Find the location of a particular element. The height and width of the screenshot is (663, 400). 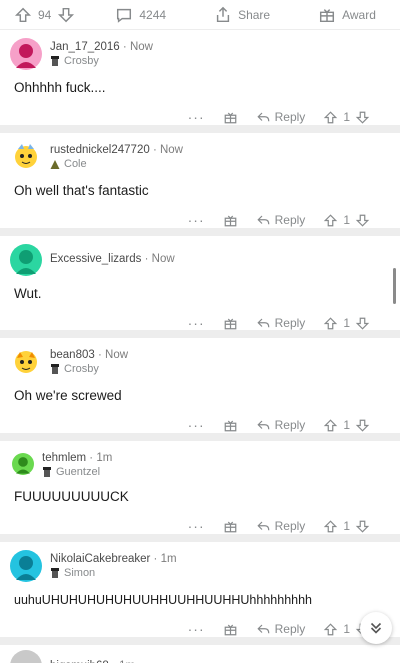

user-flair: Simon is located at coordinates (113, 573).